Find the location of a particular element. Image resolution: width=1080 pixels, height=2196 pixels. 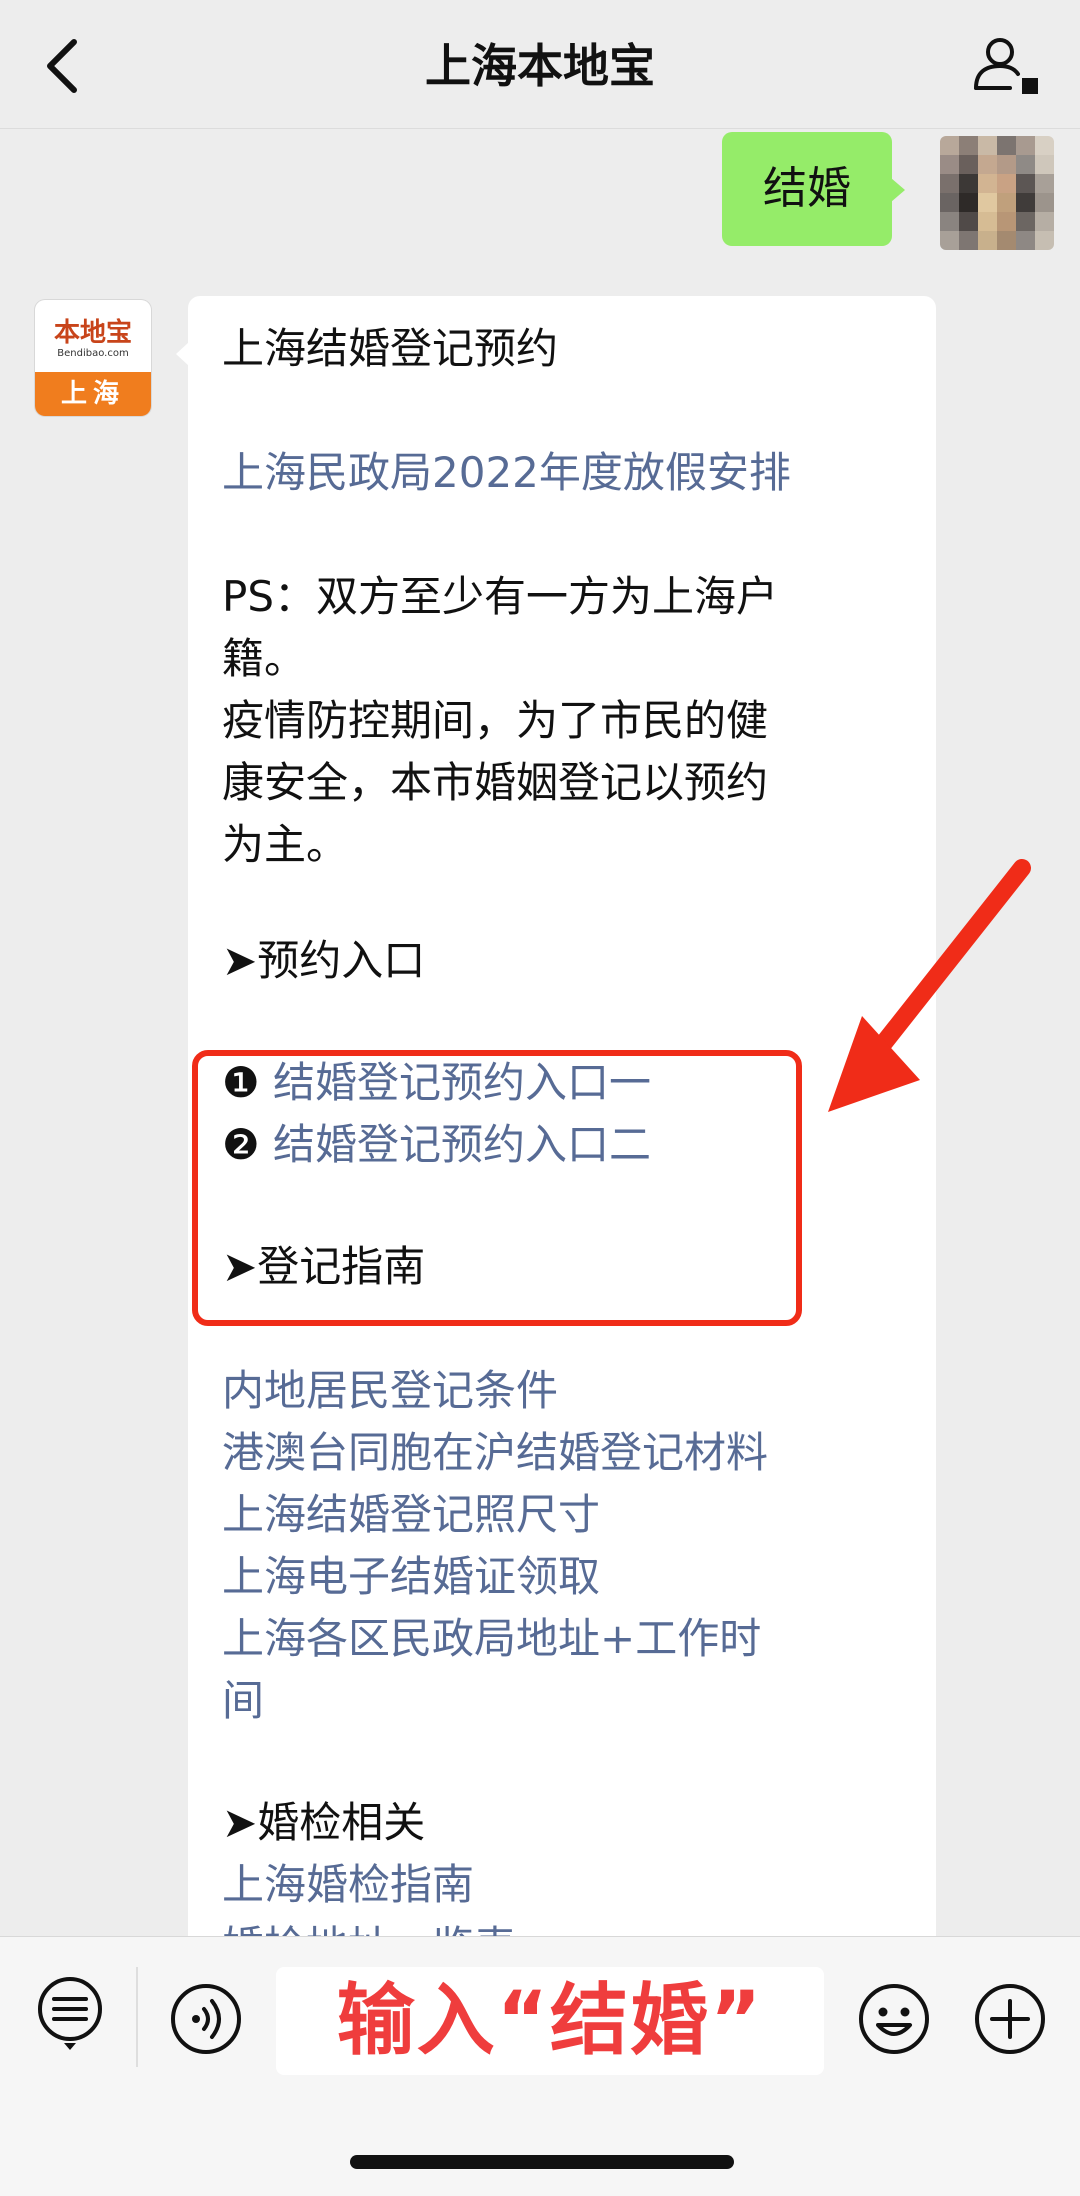

official-account-avatar: 本地宝 Bendibao.com 上海 is located at coordinates (93, 358).